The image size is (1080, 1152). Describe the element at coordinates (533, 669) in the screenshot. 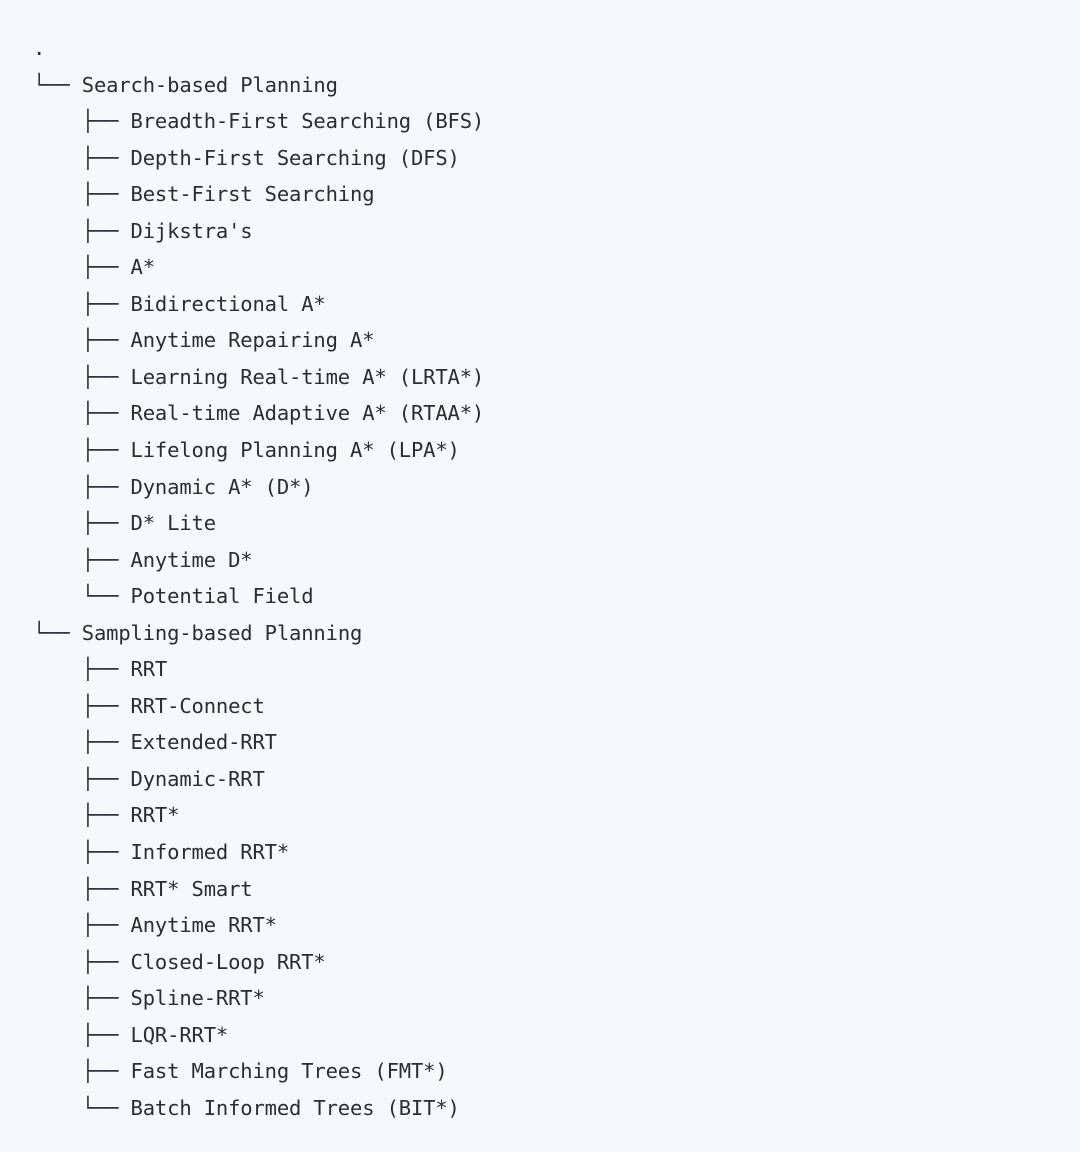

I see `tree-node-row: ├── RRT` at that location.